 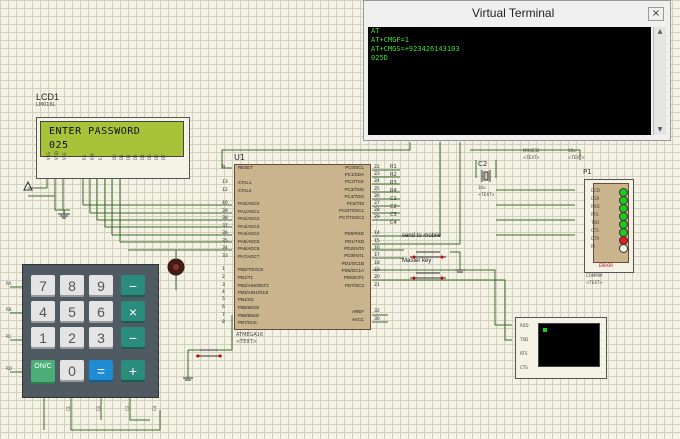 I want to click on keypad-row-label: RB, so click(x=9, y=309).